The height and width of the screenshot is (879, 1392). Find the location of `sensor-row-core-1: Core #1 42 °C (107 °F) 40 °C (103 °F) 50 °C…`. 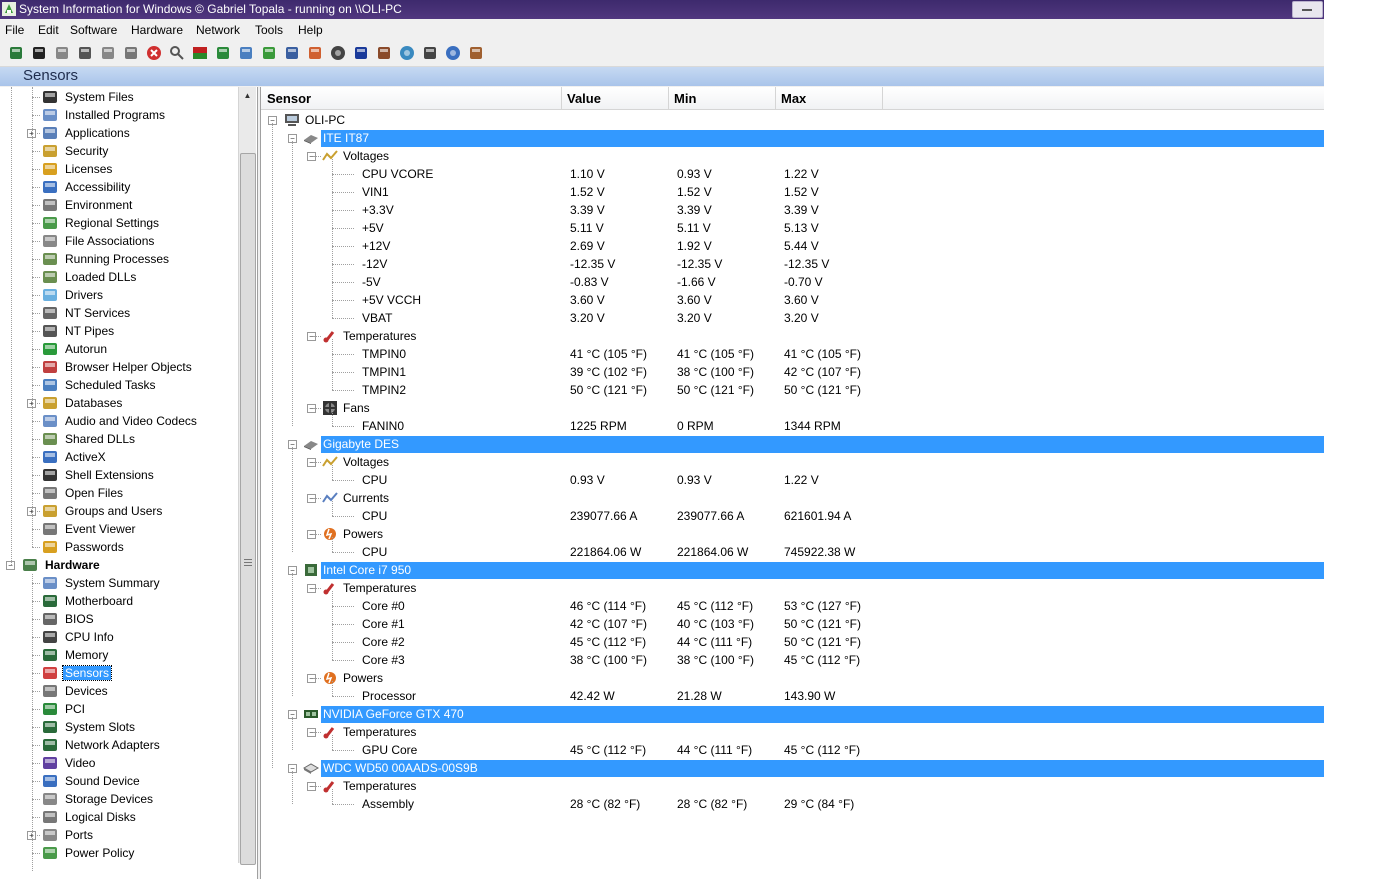

sensor-row-core-1: Core #1 42 °C (107 °F) 40 °C (103 °F) 50 °C… is located at coordinates (792, 624).